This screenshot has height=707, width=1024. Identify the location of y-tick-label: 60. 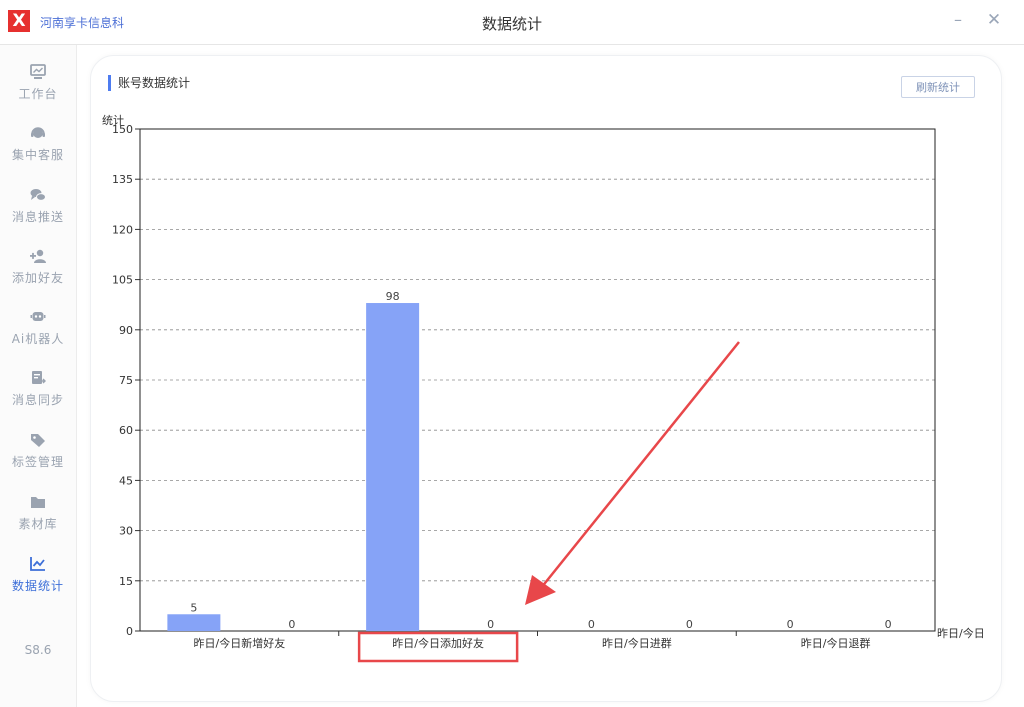
(126, 430).